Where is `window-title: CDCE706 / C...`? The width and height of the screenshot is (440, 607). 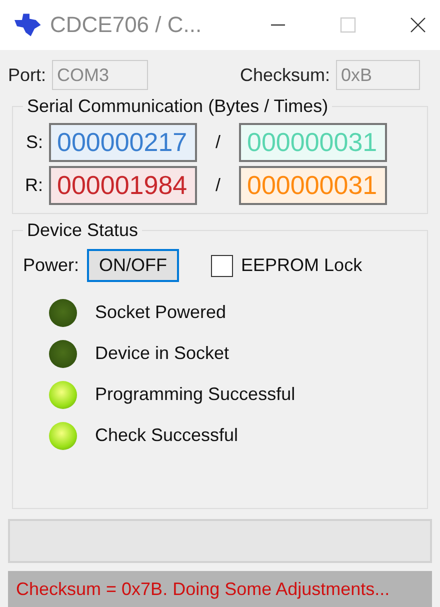 window-title: CDCE706 / C... is located at coordinates (126, 25).